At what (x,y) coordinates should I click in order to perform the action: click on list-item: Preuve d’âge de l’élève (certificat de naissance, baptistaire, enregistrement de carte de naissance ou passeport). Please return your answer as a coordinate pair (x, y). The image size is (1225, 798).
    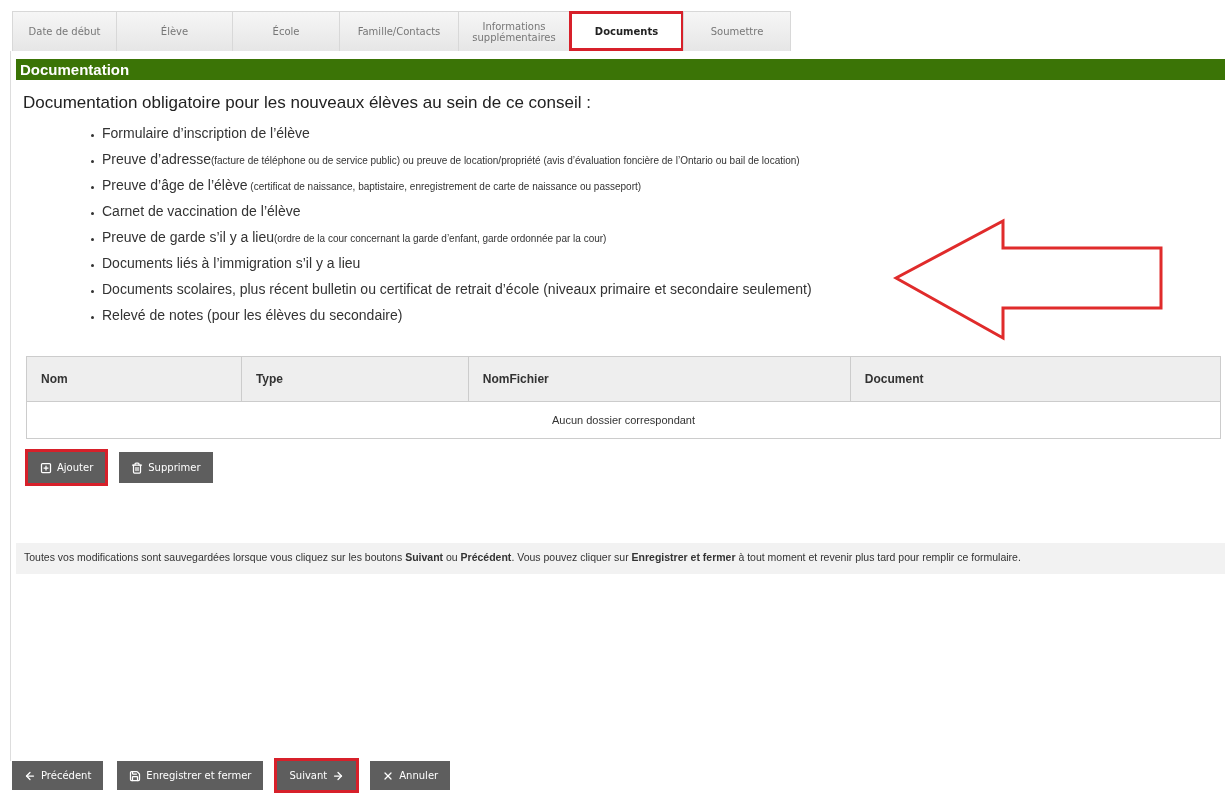
    Looking at the image, I should click on (372, 185).